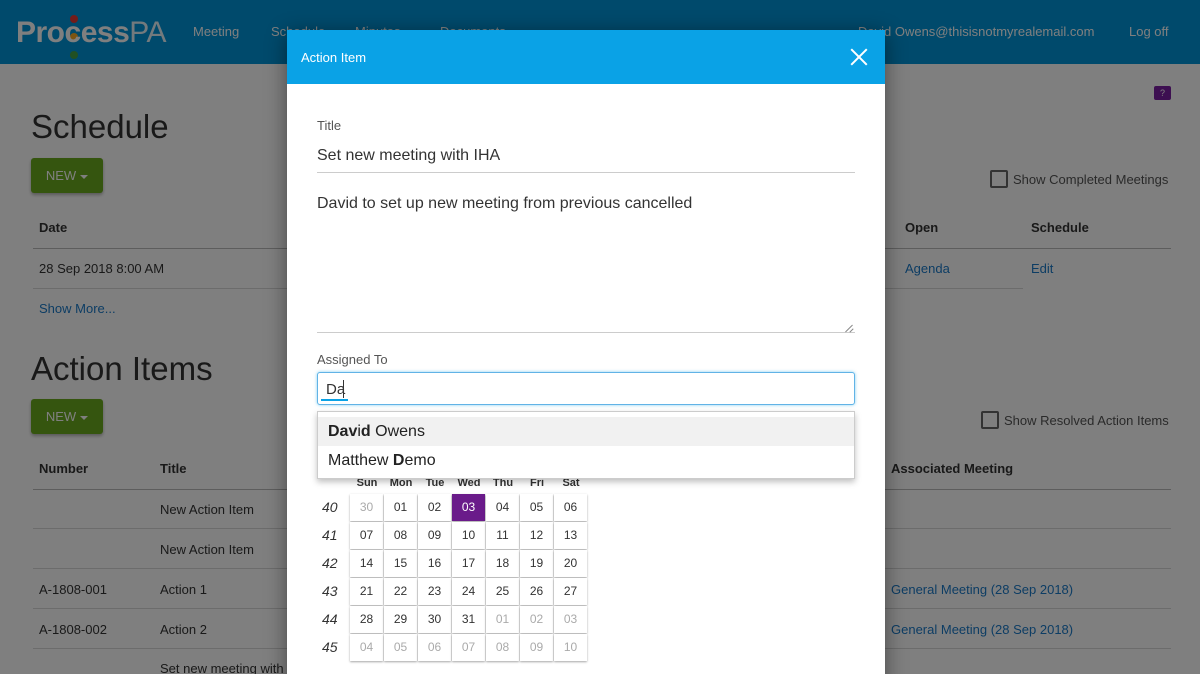 The height and width of the screenshot is (674, 1200). I want to click on calendar-day: 22, so click(400, 591).